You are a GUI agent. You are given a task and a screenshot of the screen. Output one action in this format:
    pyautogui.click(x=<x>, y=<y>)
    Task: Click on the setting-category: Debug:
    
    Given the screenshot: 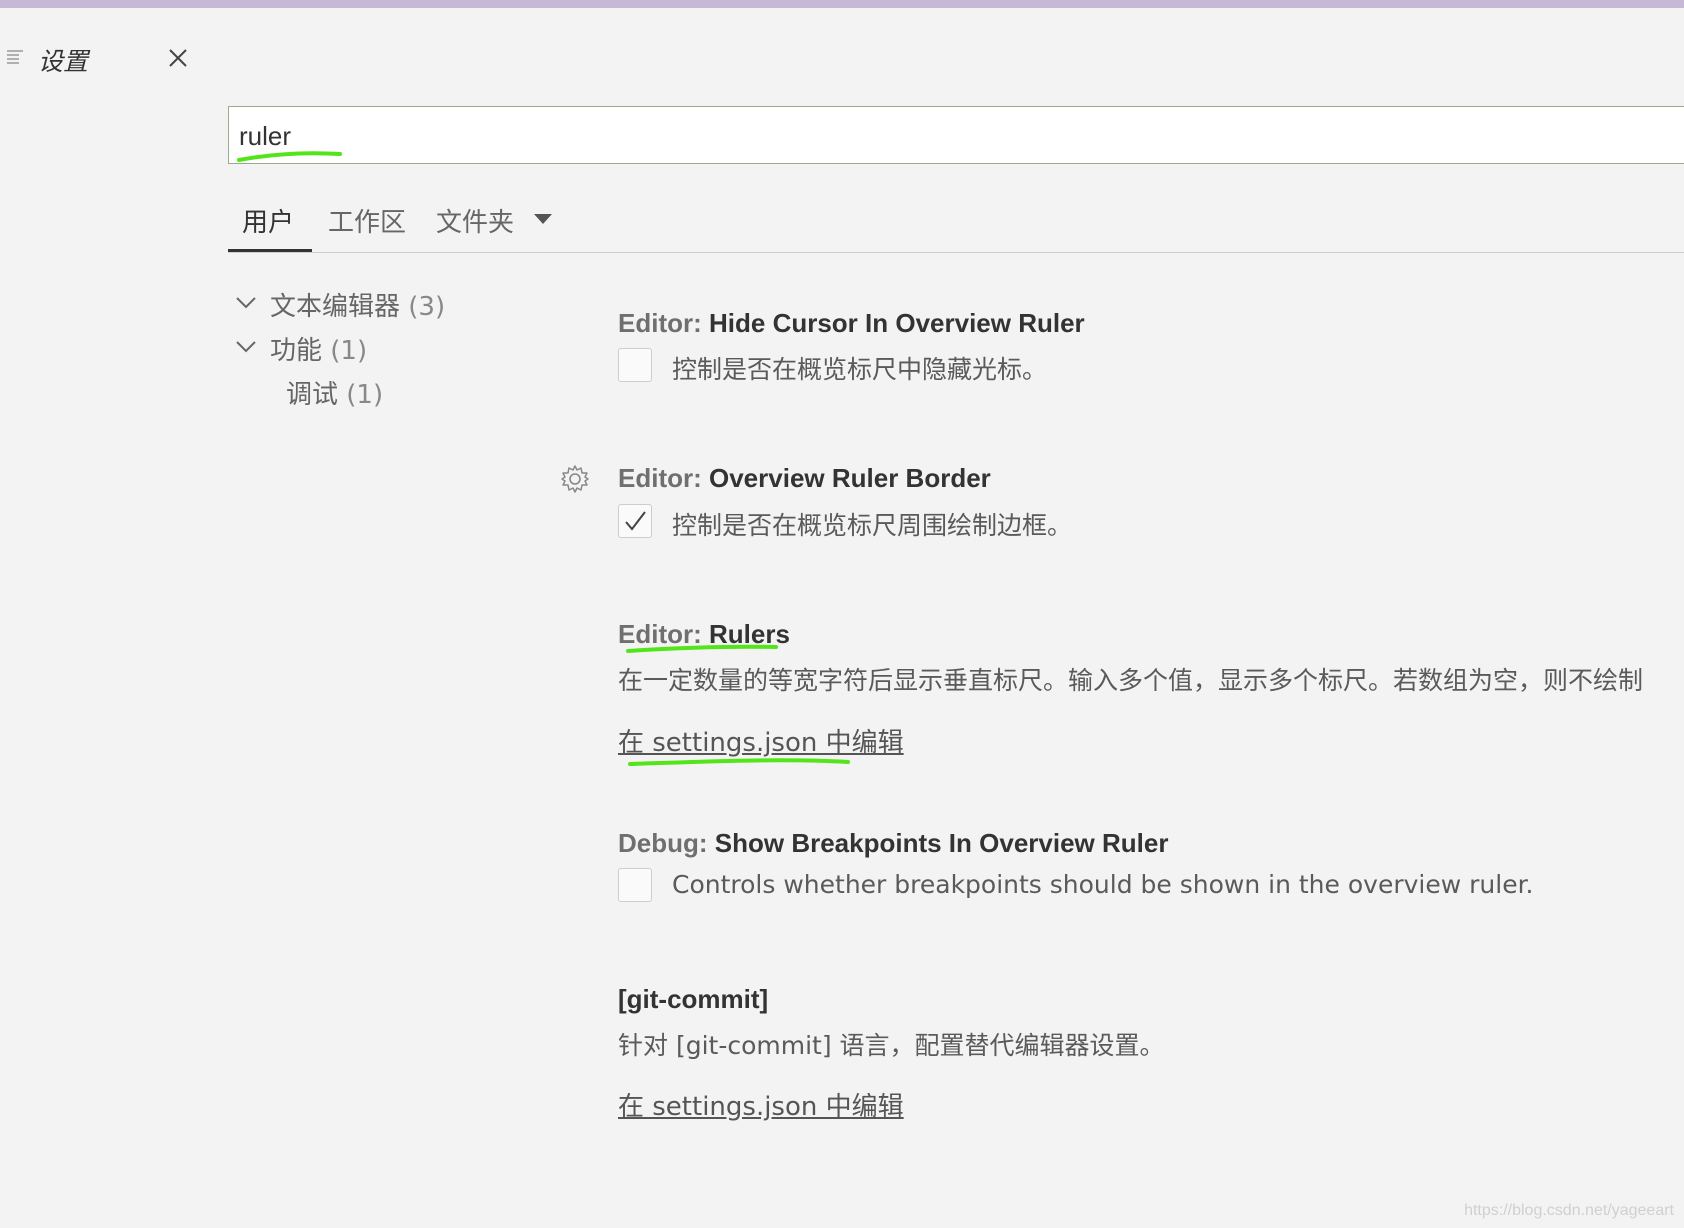 What is the action you would take?
    pyautogui.click(x=666, y=843)
    